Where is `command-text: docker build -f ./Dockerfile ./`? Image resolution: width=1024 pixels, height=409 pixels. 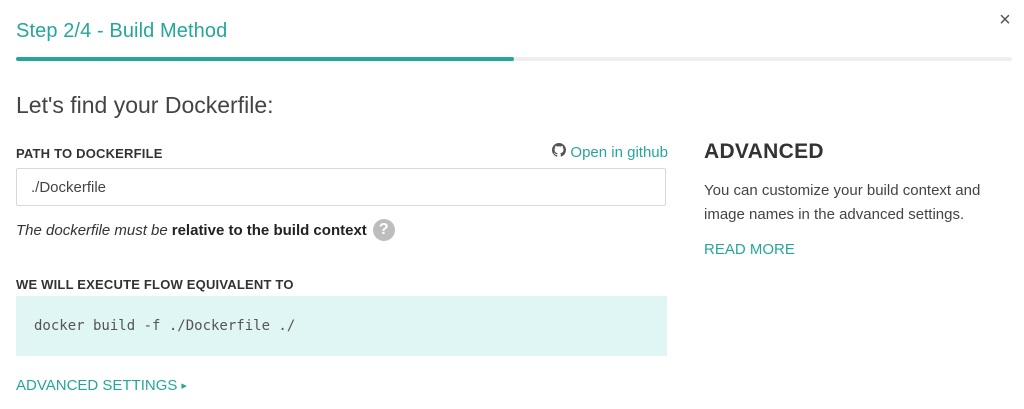 command-text: docker build -f ./Dockerfile ./ is located at coordinates (165, 326).